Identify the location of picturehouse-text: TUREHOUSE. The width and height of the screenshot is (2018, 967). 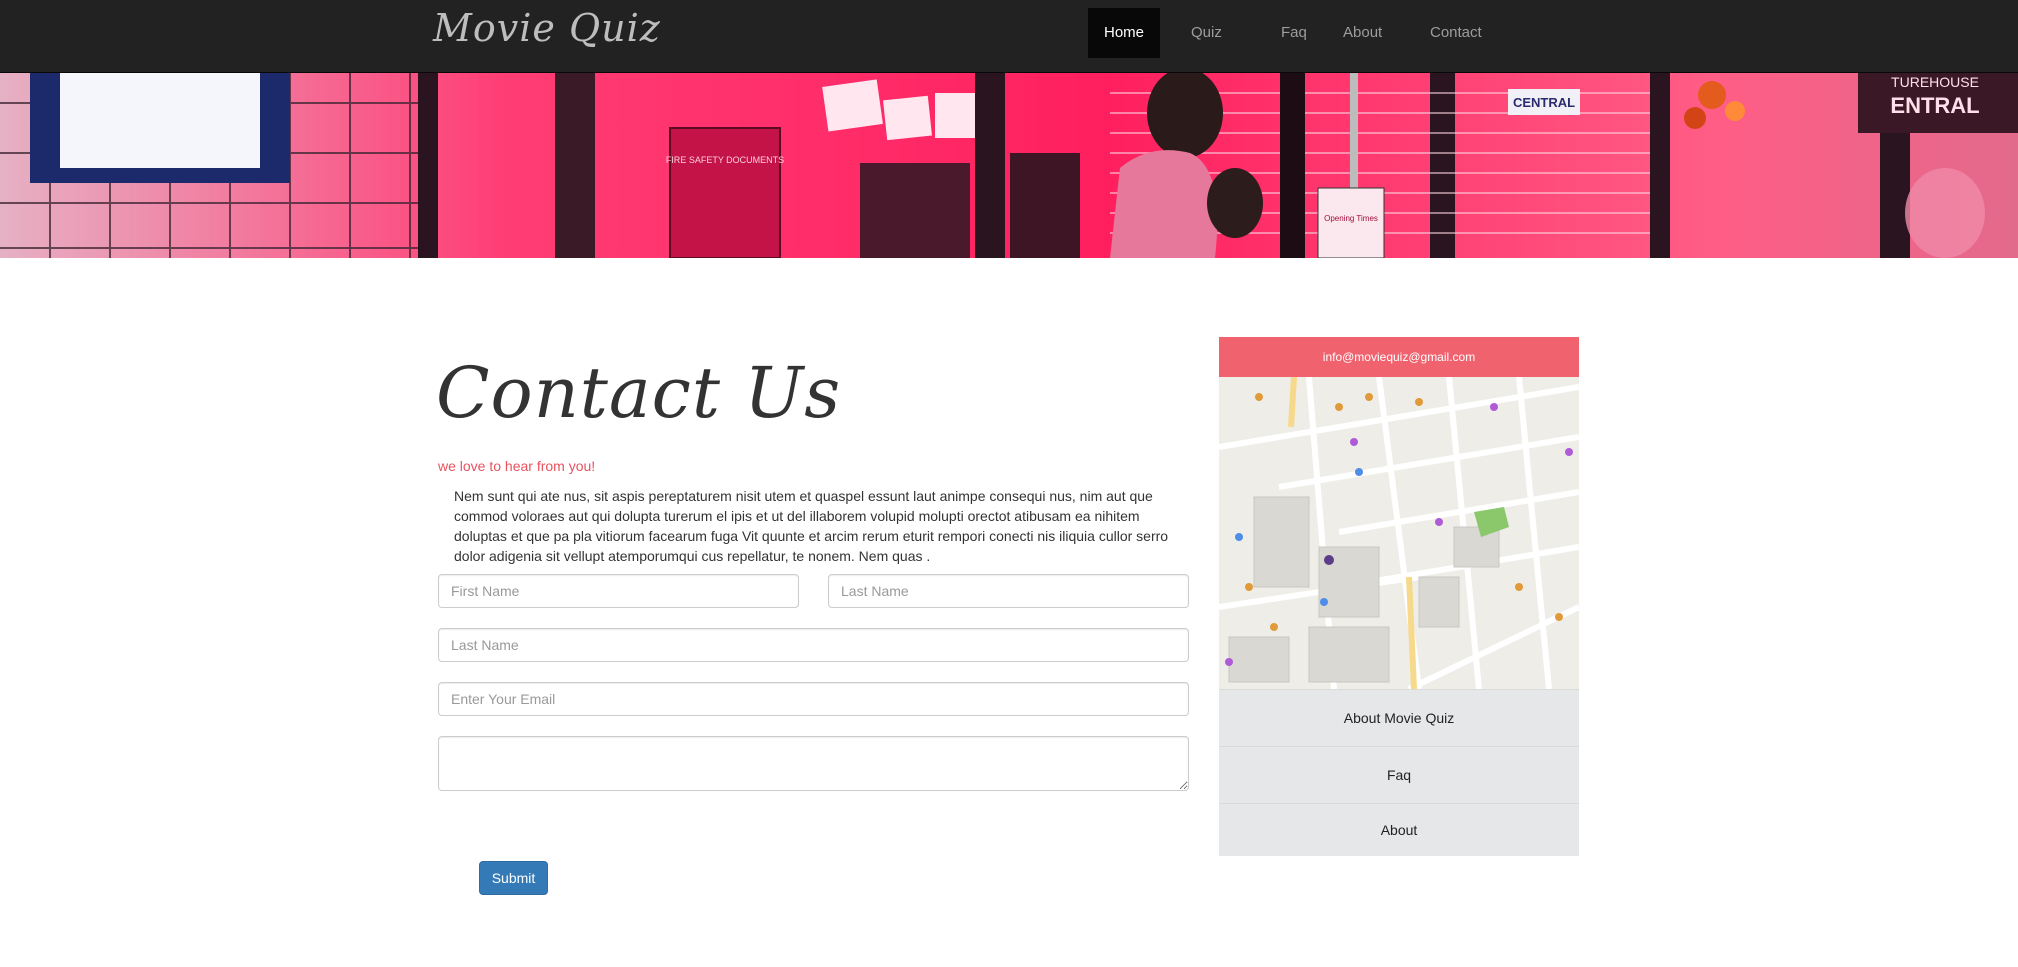
(1935, 82).